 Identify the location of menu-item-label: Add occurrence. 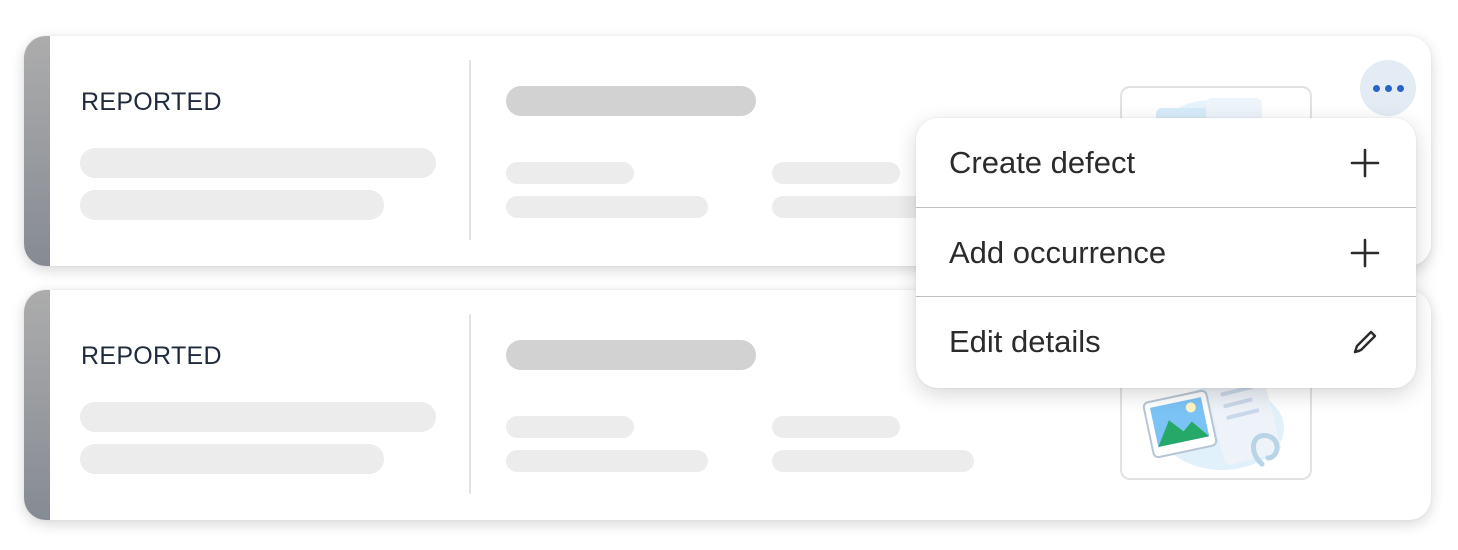
(1058, 252).